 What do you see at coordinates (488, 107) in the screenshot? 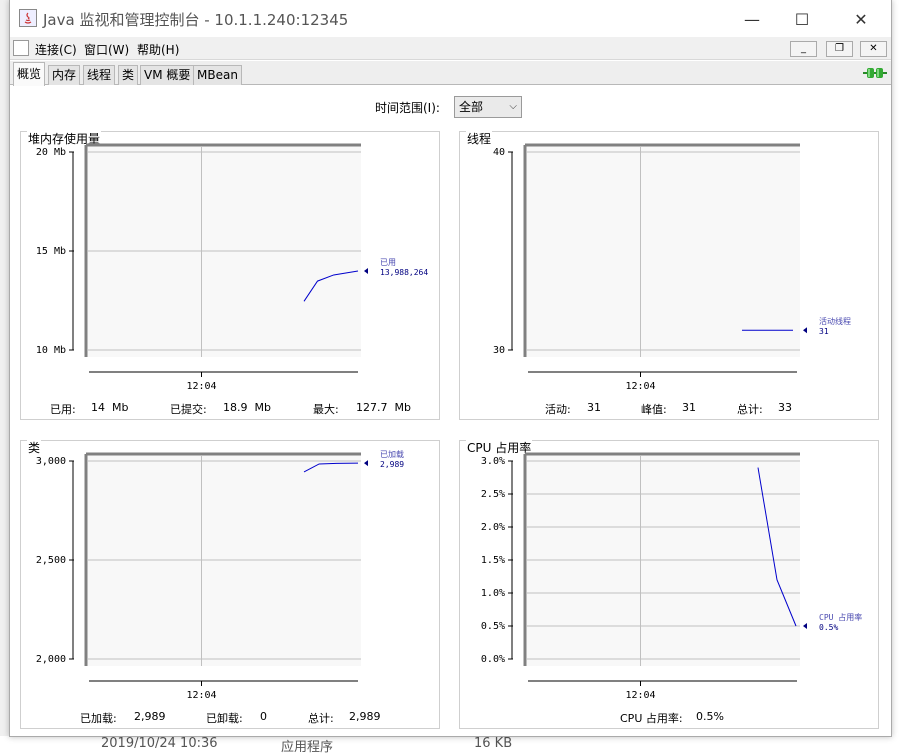
I see `time-range-select: 全部 ⌵` at bounding box center [488, 107].